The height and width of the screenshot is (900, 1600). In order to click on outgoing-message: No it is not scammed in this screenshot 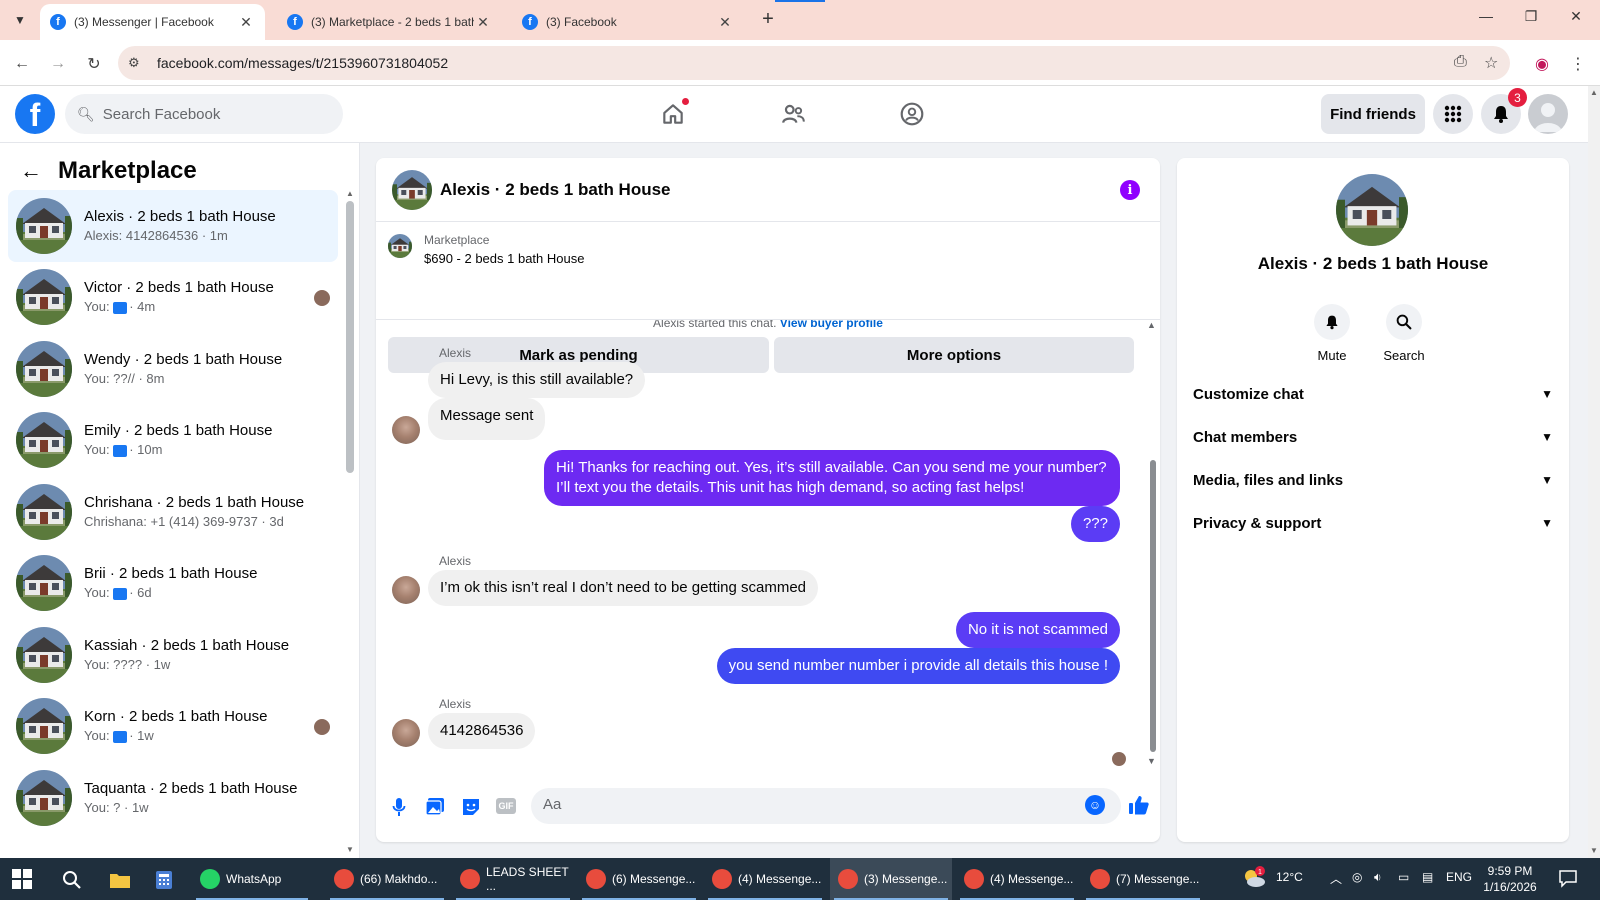, I will do `click(1037, 630)`.